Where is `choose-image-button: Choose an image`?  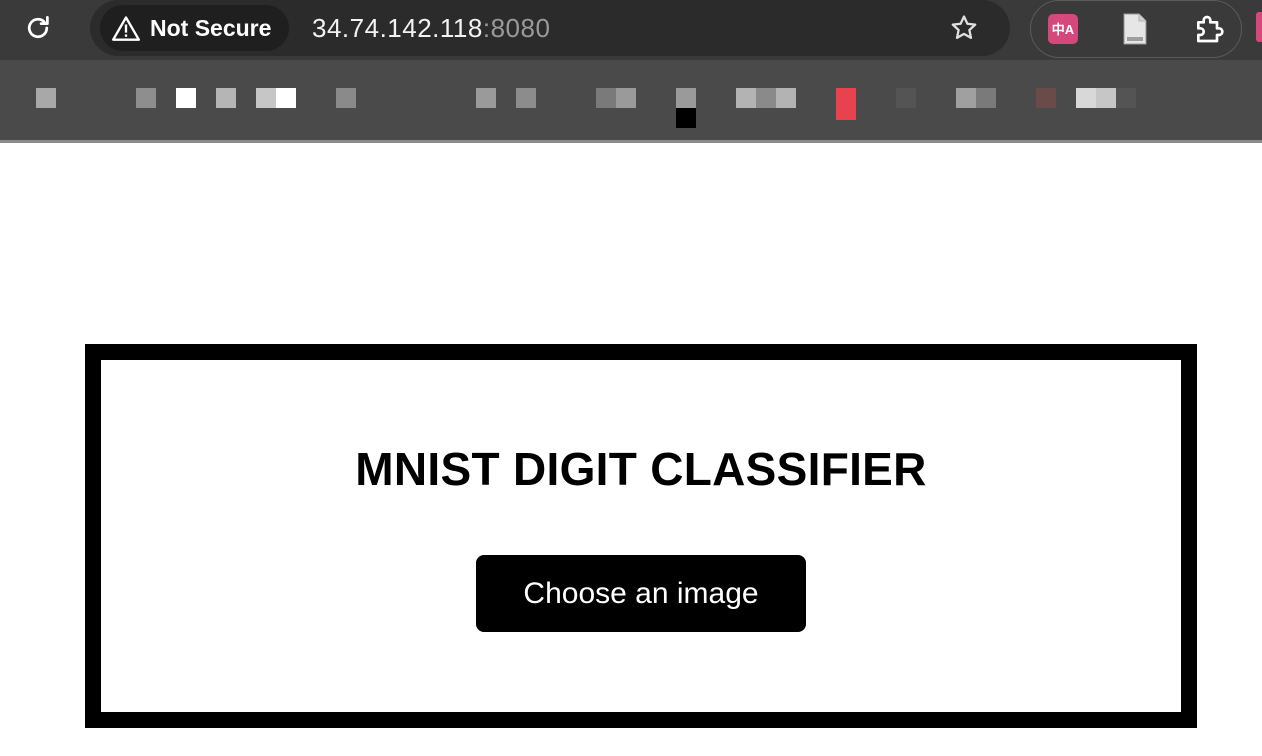 choose-image-button: Choose an image is located at coordinates (641, 593).